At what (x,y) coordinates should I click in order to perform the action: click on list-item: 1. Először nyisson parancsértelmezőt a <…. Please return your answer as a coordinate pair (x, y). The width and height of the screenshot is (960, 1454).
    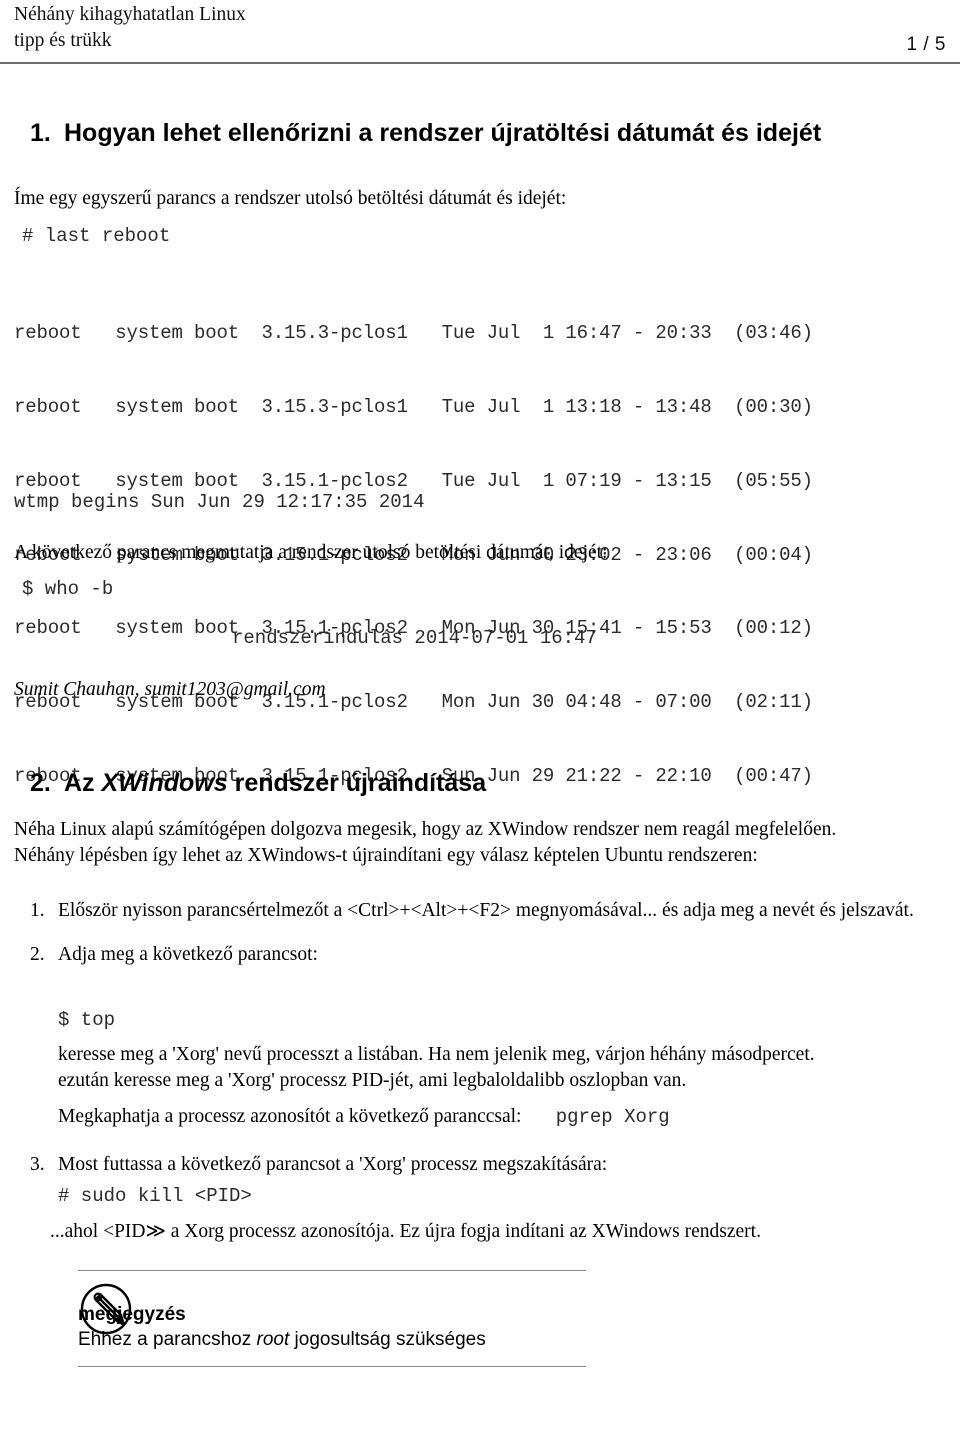
    Looking at the image, I should click on (480, 911).